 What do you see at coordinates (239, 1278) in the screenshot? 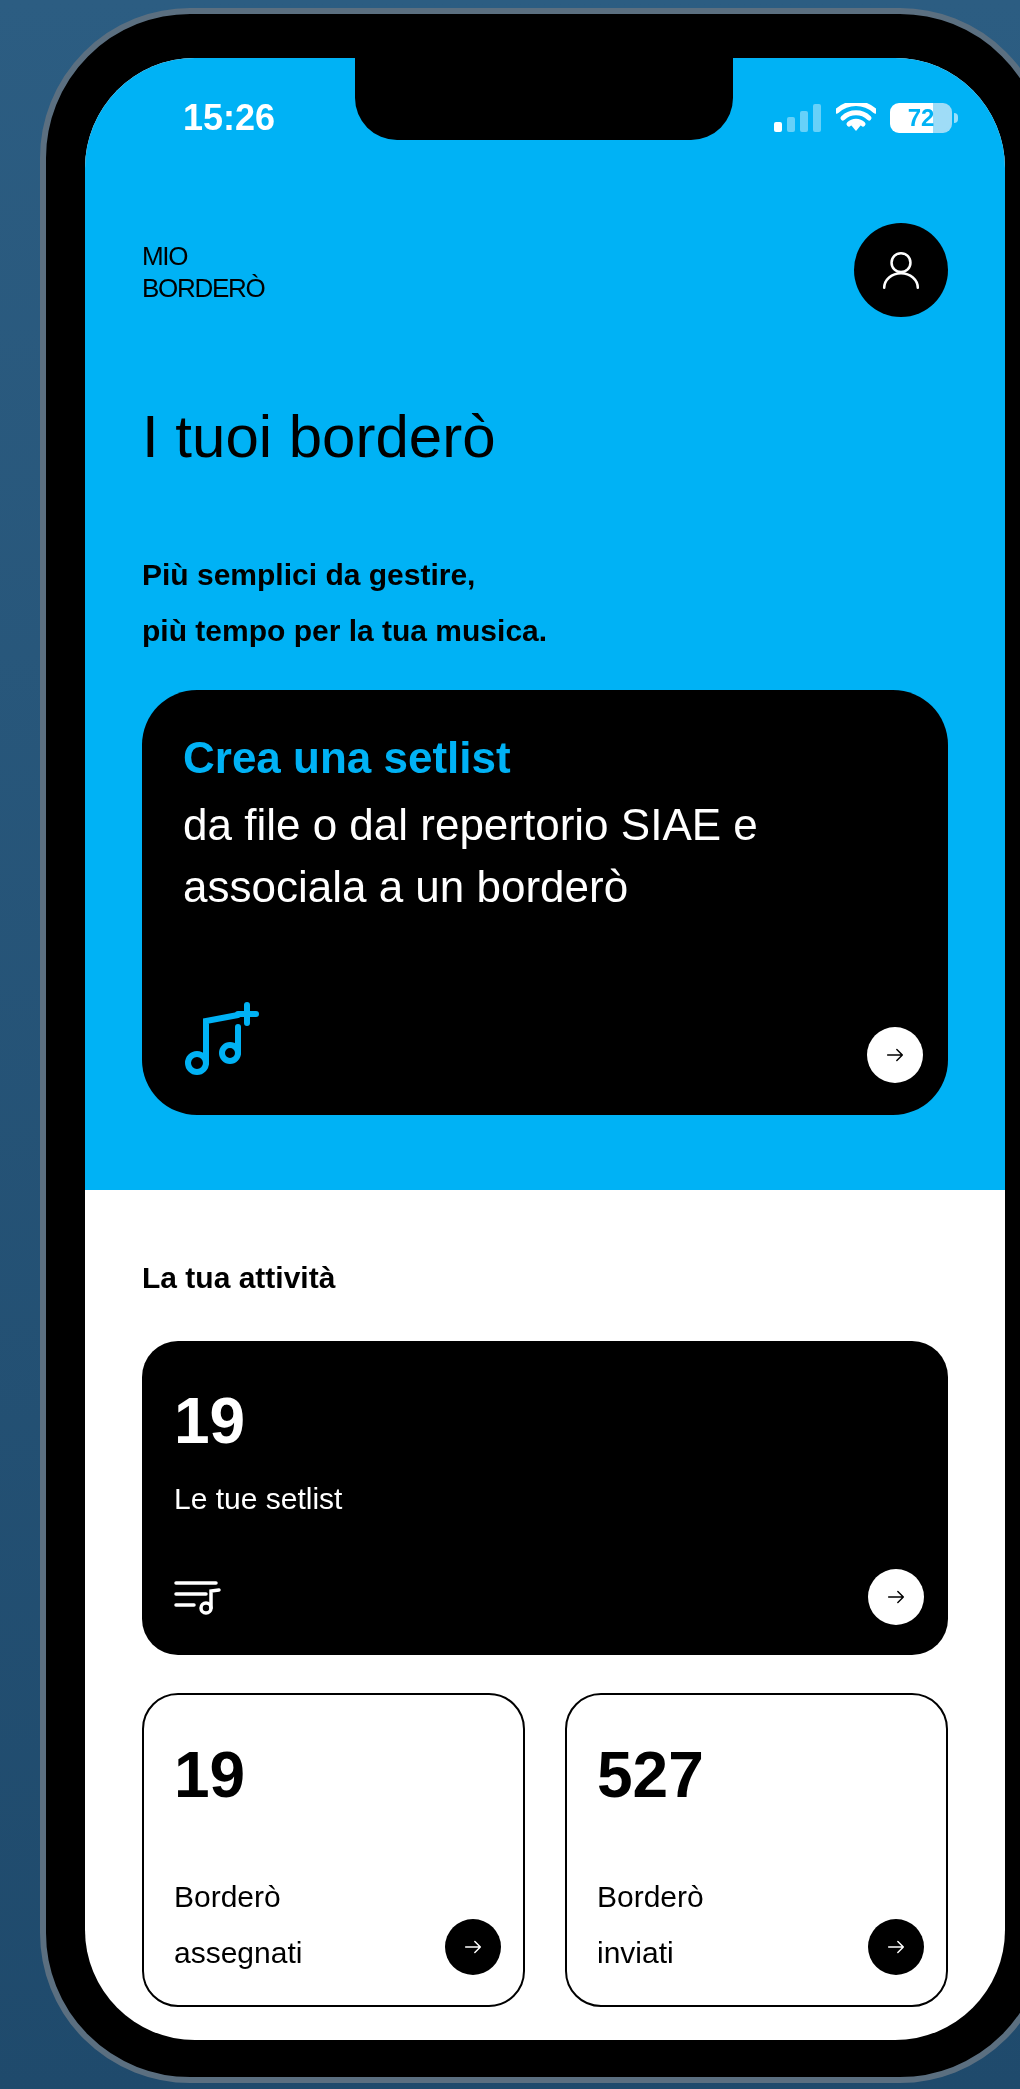
I see `section-heading: La tua attività` at bounding box center [239, 1278].